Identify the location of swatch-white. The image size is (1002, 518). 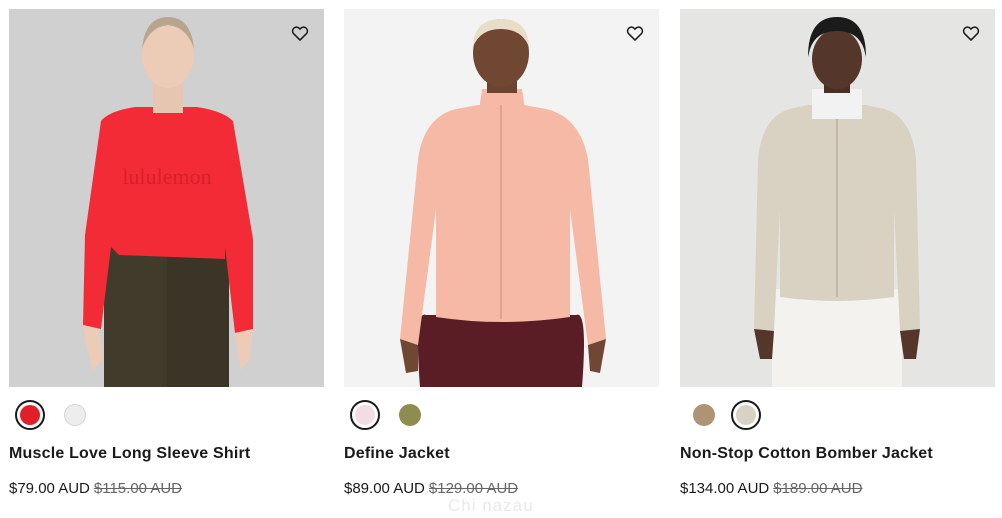
(75, 415).